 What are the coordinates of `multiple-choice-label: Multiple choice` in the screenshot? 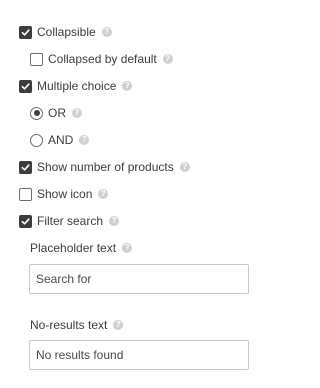 It's located at (77, 86).